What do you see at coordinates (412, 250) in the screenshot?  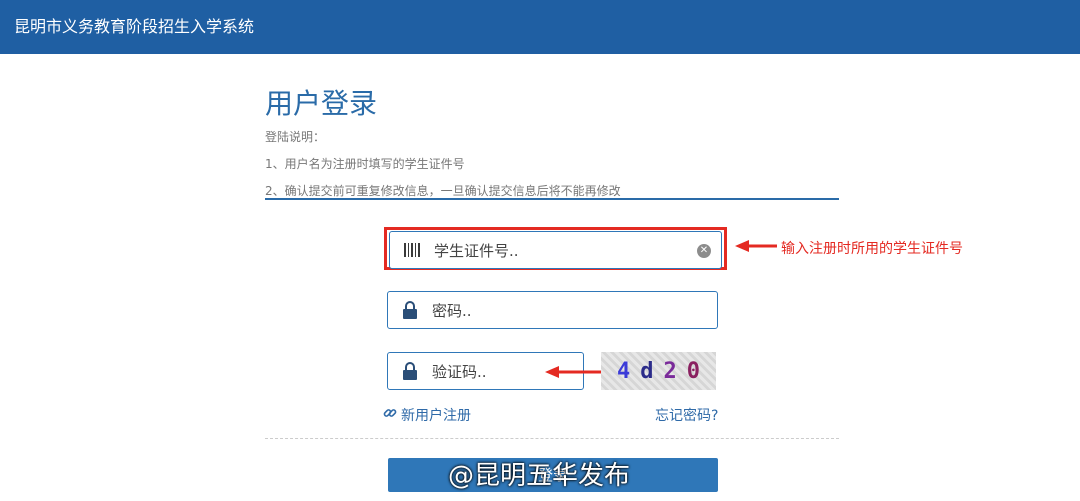 I see `barcode-icon` at bounding box center [412, 250].